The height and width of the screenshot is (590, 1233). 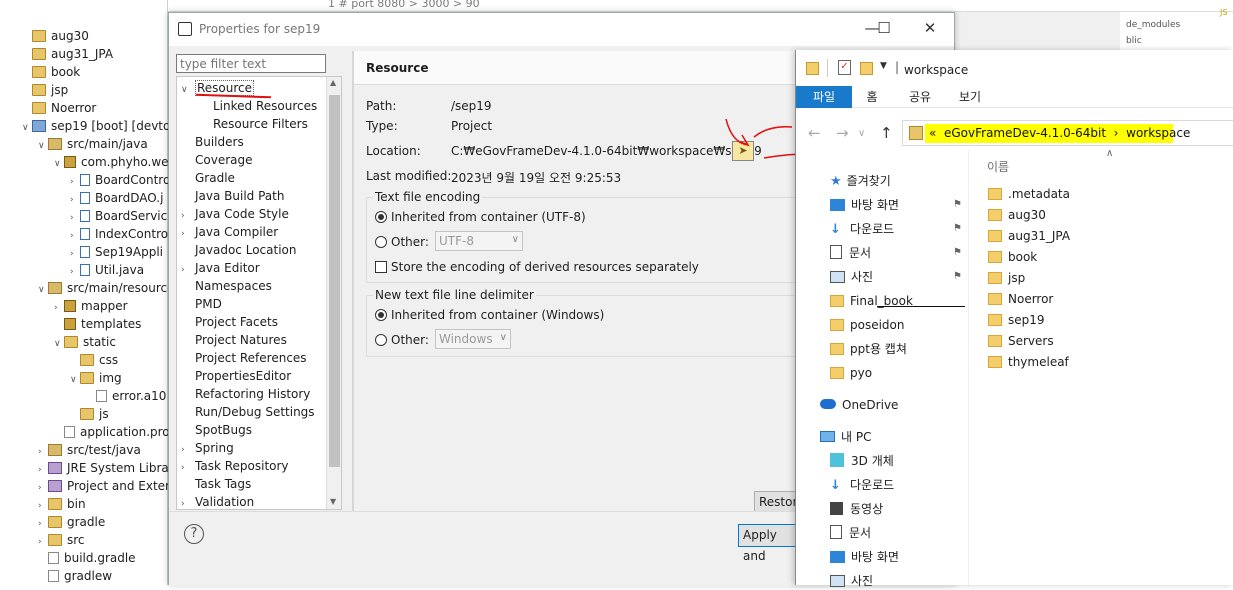 What do you see at coordinates (87, 558) in the screenshot?
I see `tree-item: build.gradle` at bounding box center [87, 558].